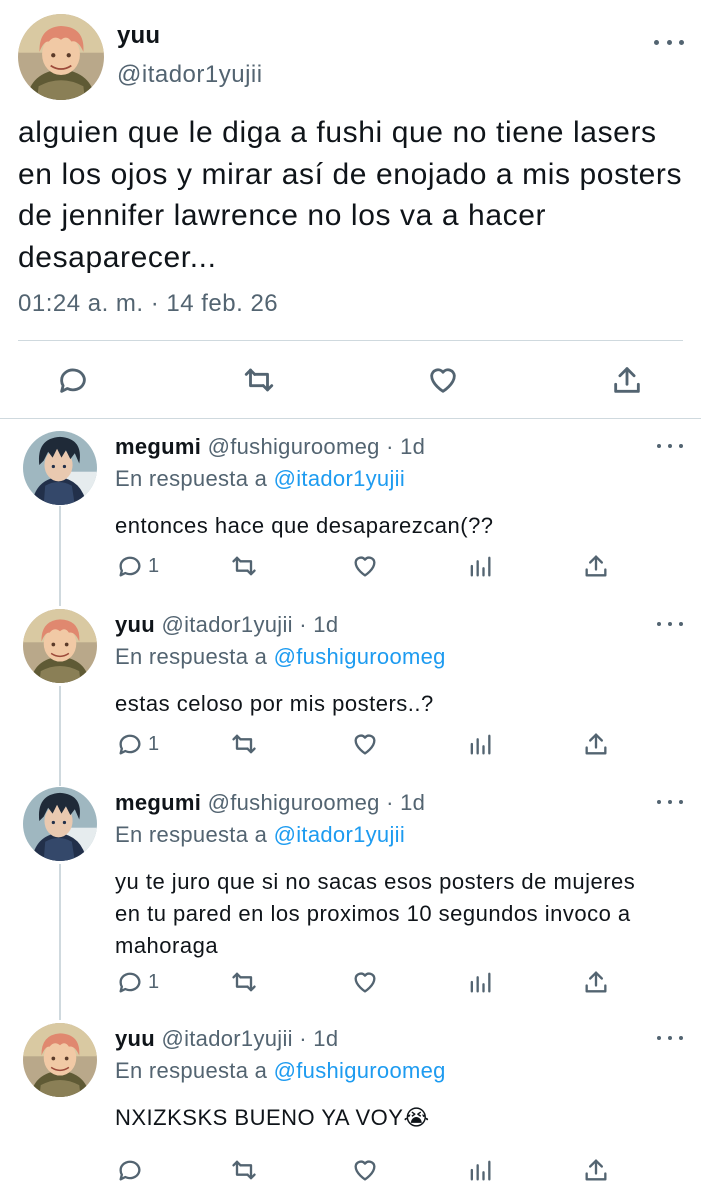 The image size is (701, 1200). Describe the element at coordinates (350, 340) in the screenshot. I see `divider` at that location.